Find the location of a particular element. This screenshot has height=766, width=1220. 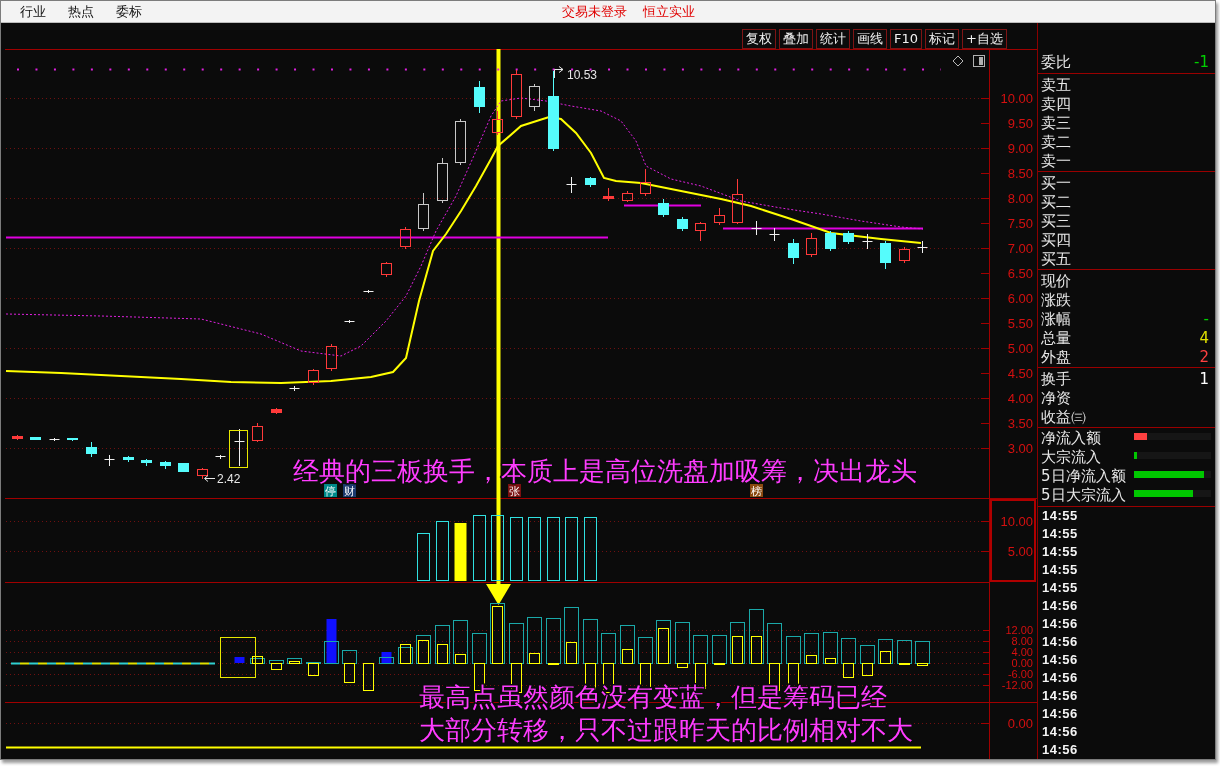

quote-label: 买三 is located at coordinates (1056, 221).